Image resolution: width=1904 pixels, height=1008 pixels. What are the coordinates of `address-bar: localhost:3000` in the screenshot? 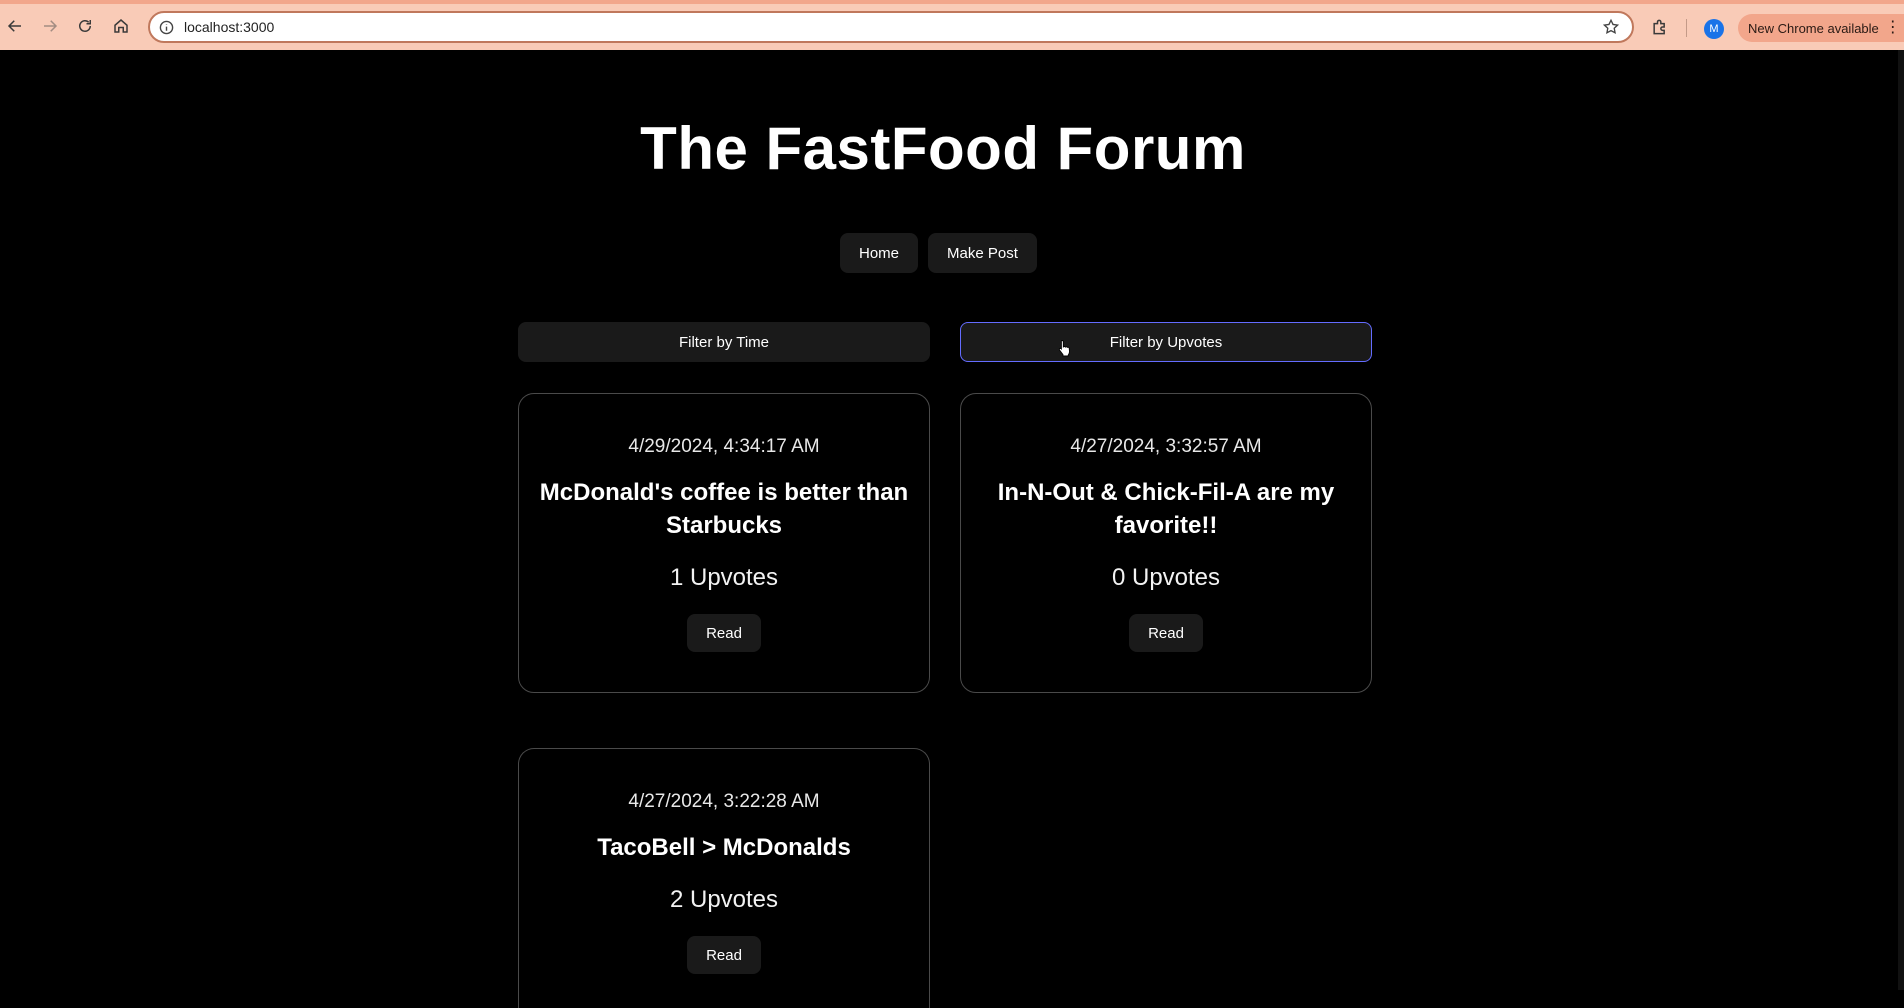 It's located at (891, 27).